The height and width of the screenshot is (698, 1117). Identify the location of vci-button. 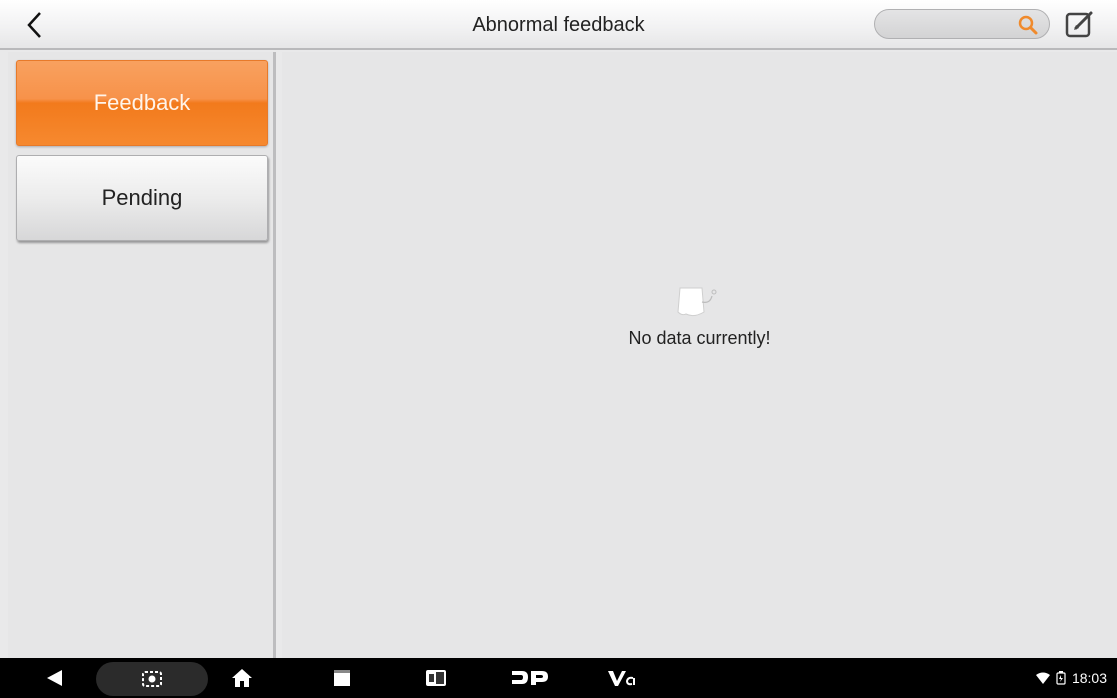
(621, 678).